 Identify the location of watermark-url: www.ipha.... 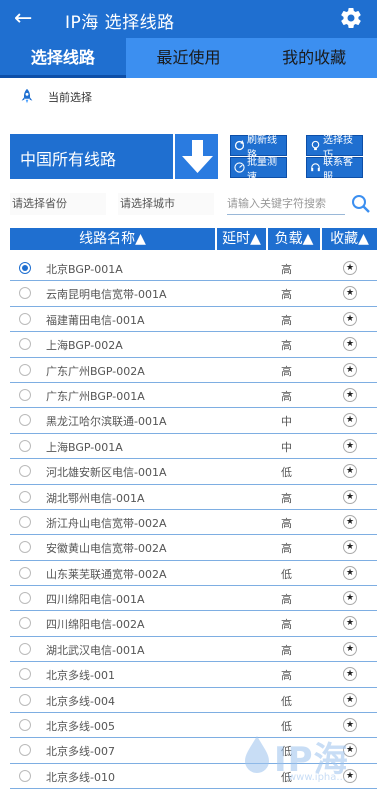
(317, 777).